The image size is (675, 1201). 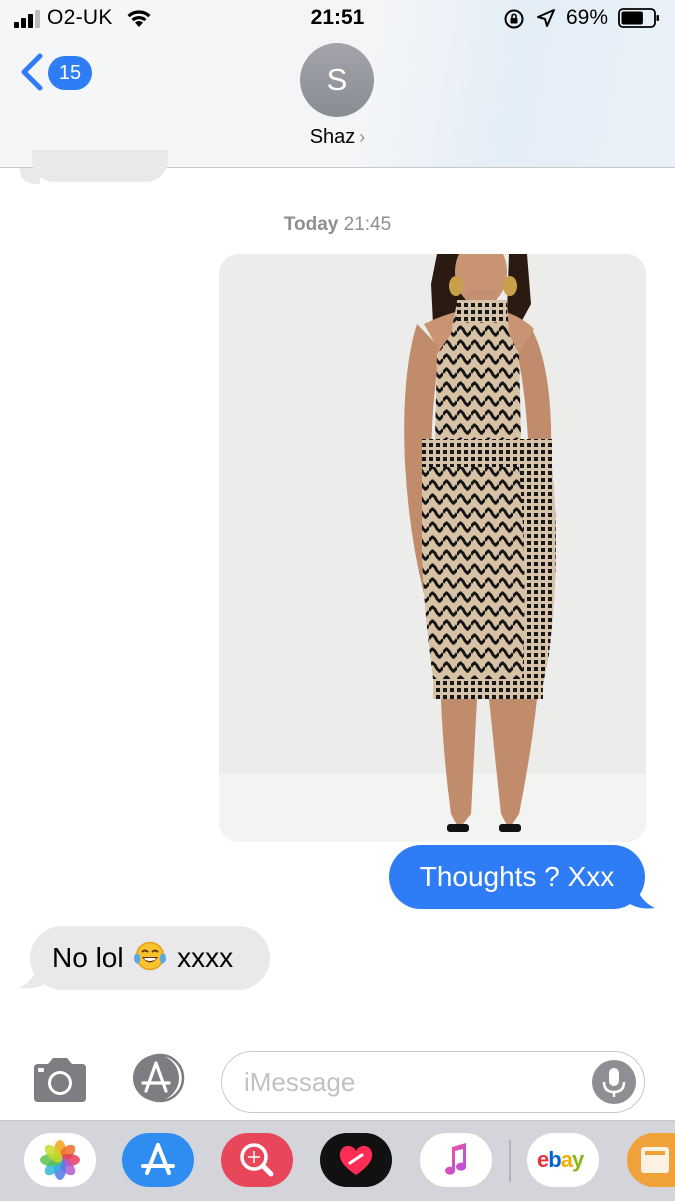 I want to click on drawer-divider, so click(x=510, y=1161).